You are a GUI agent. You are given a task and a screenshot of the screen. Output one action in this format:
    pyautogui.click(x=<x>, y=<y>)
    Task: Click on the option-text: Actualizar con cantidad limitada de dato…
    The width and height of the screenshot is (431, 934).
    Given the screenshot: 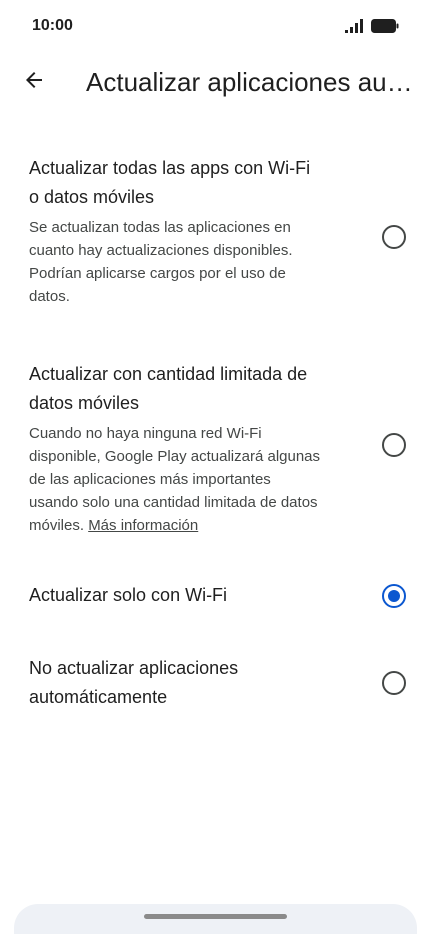 What is the action you would take?
    pyautogui.click(x=175, y=448)
    